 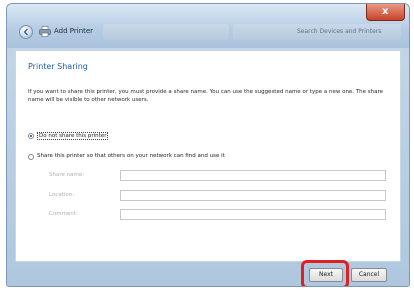 What do you see at coordinates (369, 275) in the screenshot?
I see `cancel-button: Cancel` at bounding box center [369, 275].